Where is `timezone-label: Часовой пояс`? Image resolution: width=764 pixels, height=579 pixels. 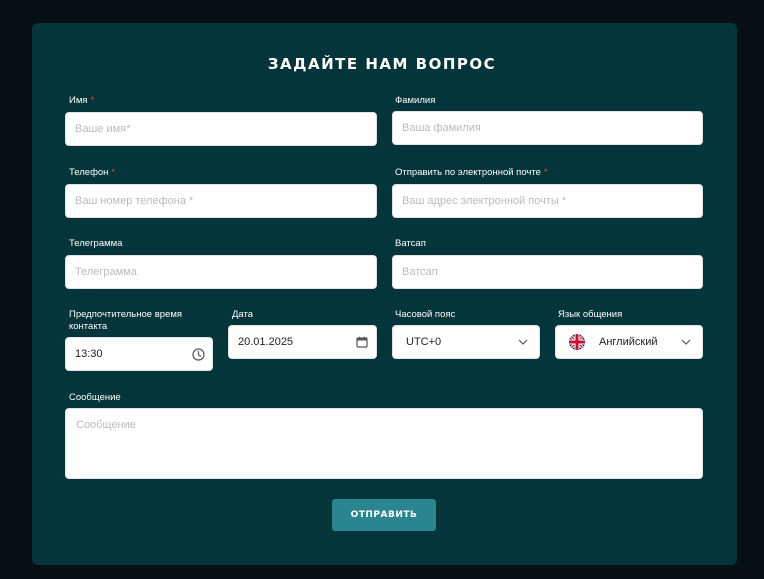
timezone-label: Часовой пояс is located at coordinates (425, 314).